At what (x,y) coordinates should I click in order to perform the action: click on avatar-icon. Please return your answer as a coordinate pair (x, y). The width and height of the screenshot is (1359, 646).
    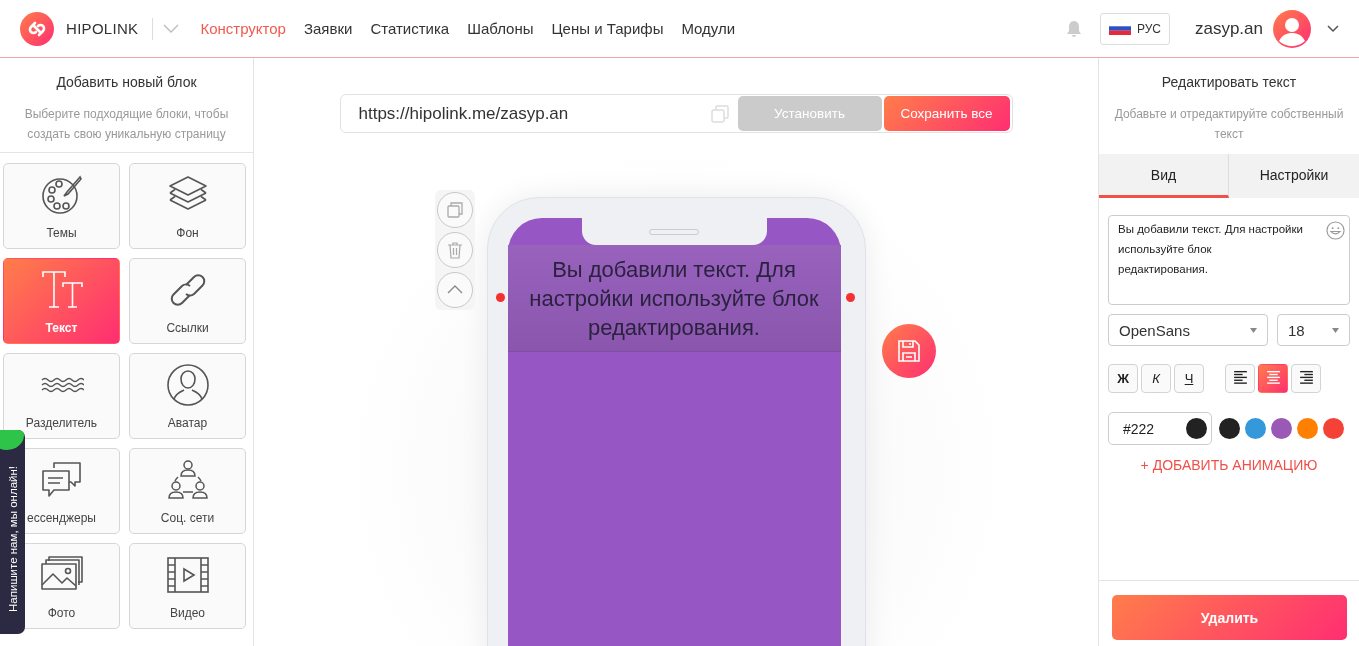
    Looking at the image, I should click on (1292, 28).